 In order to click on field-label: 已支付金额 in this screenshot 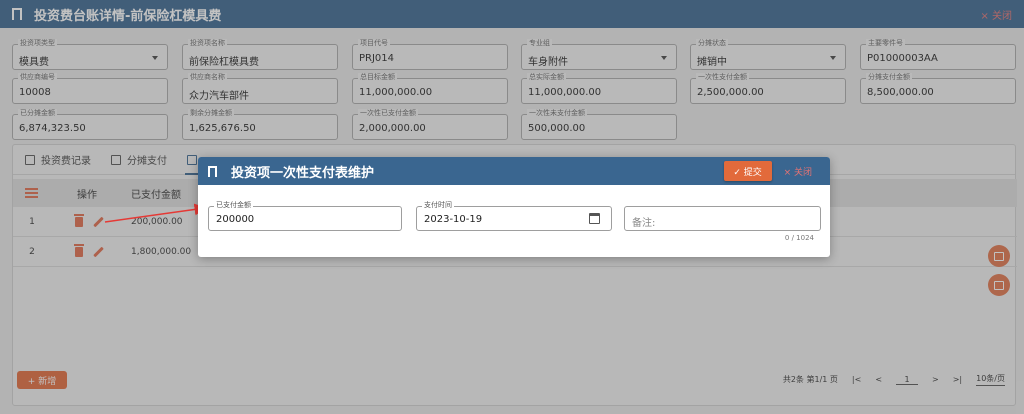, I will do `click(233, 205)`.